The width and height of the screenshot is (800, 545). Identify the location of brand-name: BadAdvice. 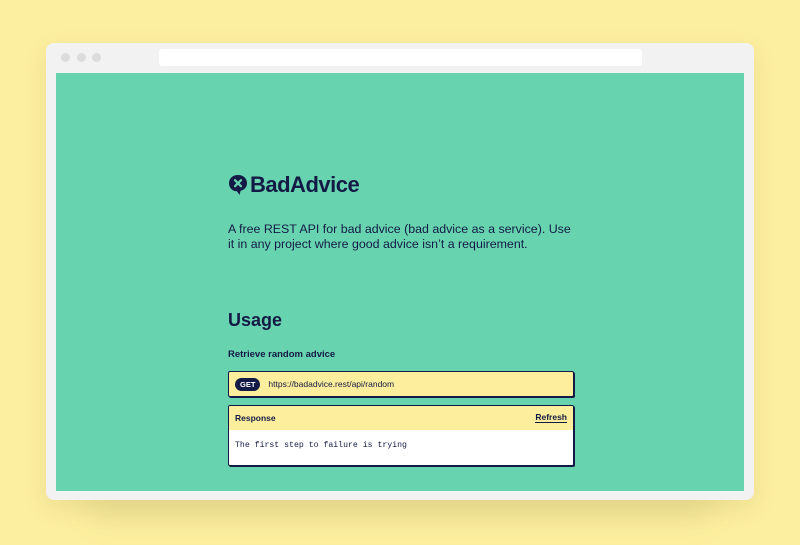
(305, 184).